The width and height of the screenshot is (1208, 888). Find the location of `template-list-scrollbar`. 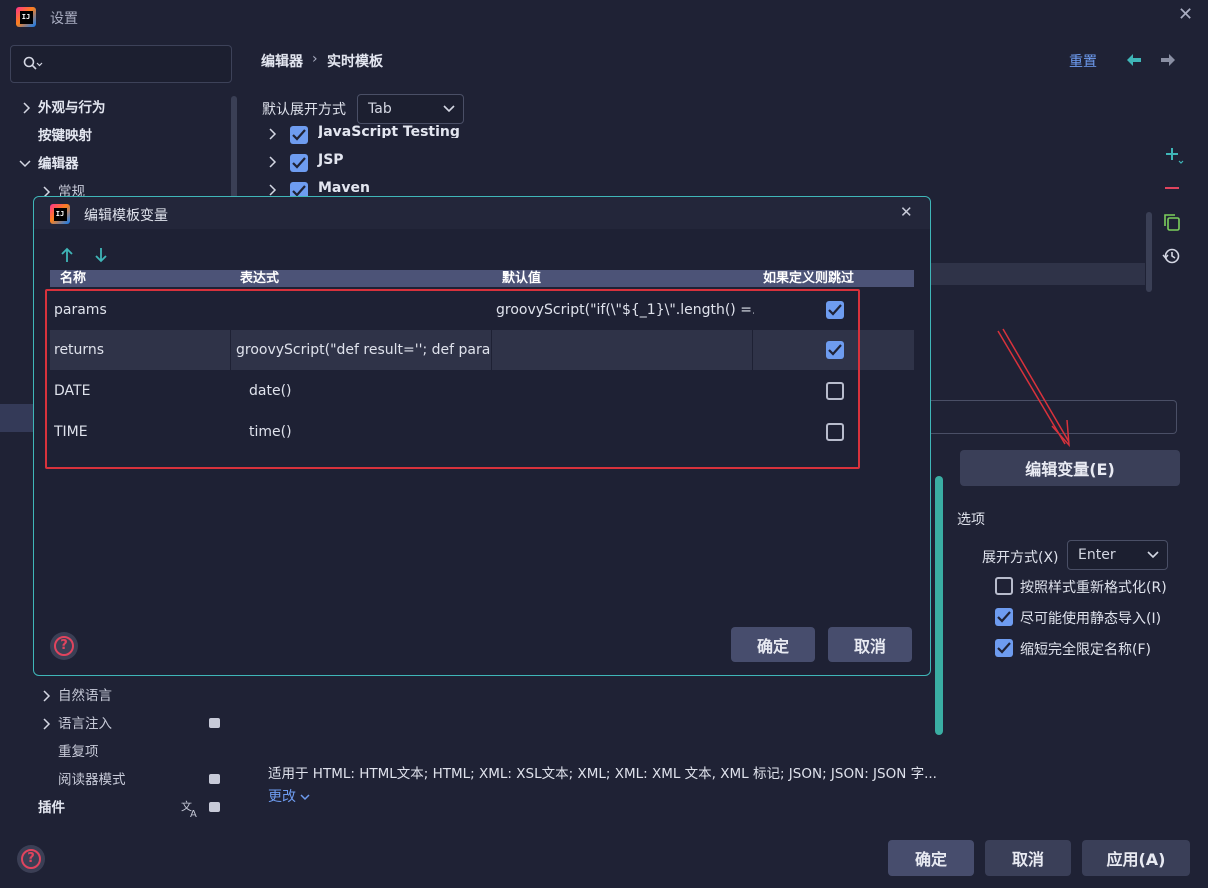

template-list-scrollbar is located at coordinates (1149, 252).